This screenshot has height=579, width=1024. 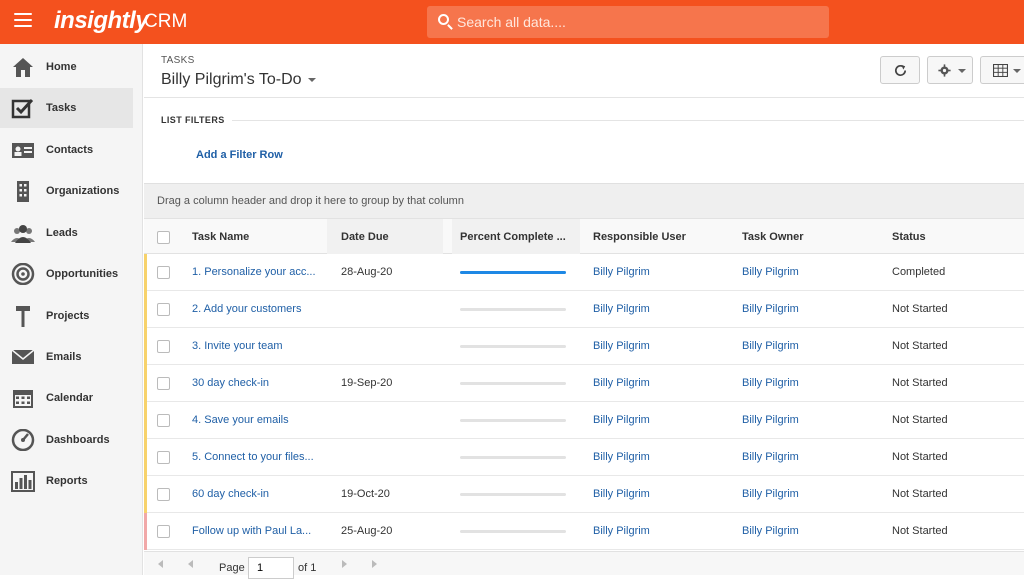 I want to click on date-due: 25-Aug-20, so click(x=367, y=531).